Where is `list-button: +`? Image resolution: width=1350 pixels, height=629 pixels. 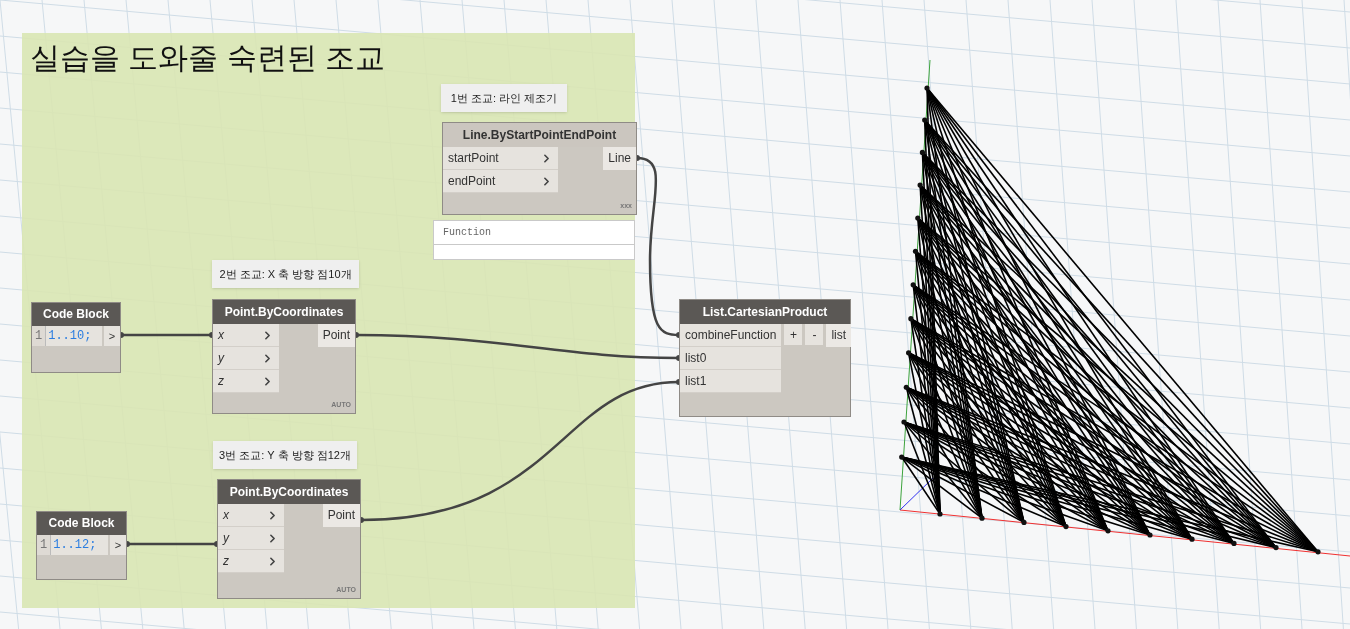 list-button: + is located at coordinates (793, 334).